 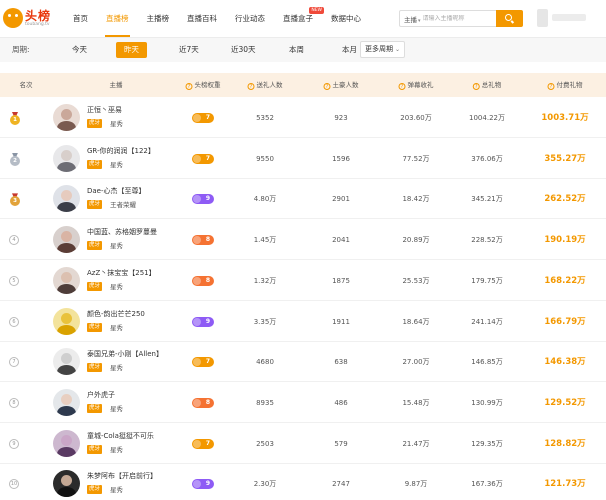 What do you see at coordinates (565, 158) in the screenshot?
I see `paid-gifts-value: 355.27万` at bounding box center [565, 158].